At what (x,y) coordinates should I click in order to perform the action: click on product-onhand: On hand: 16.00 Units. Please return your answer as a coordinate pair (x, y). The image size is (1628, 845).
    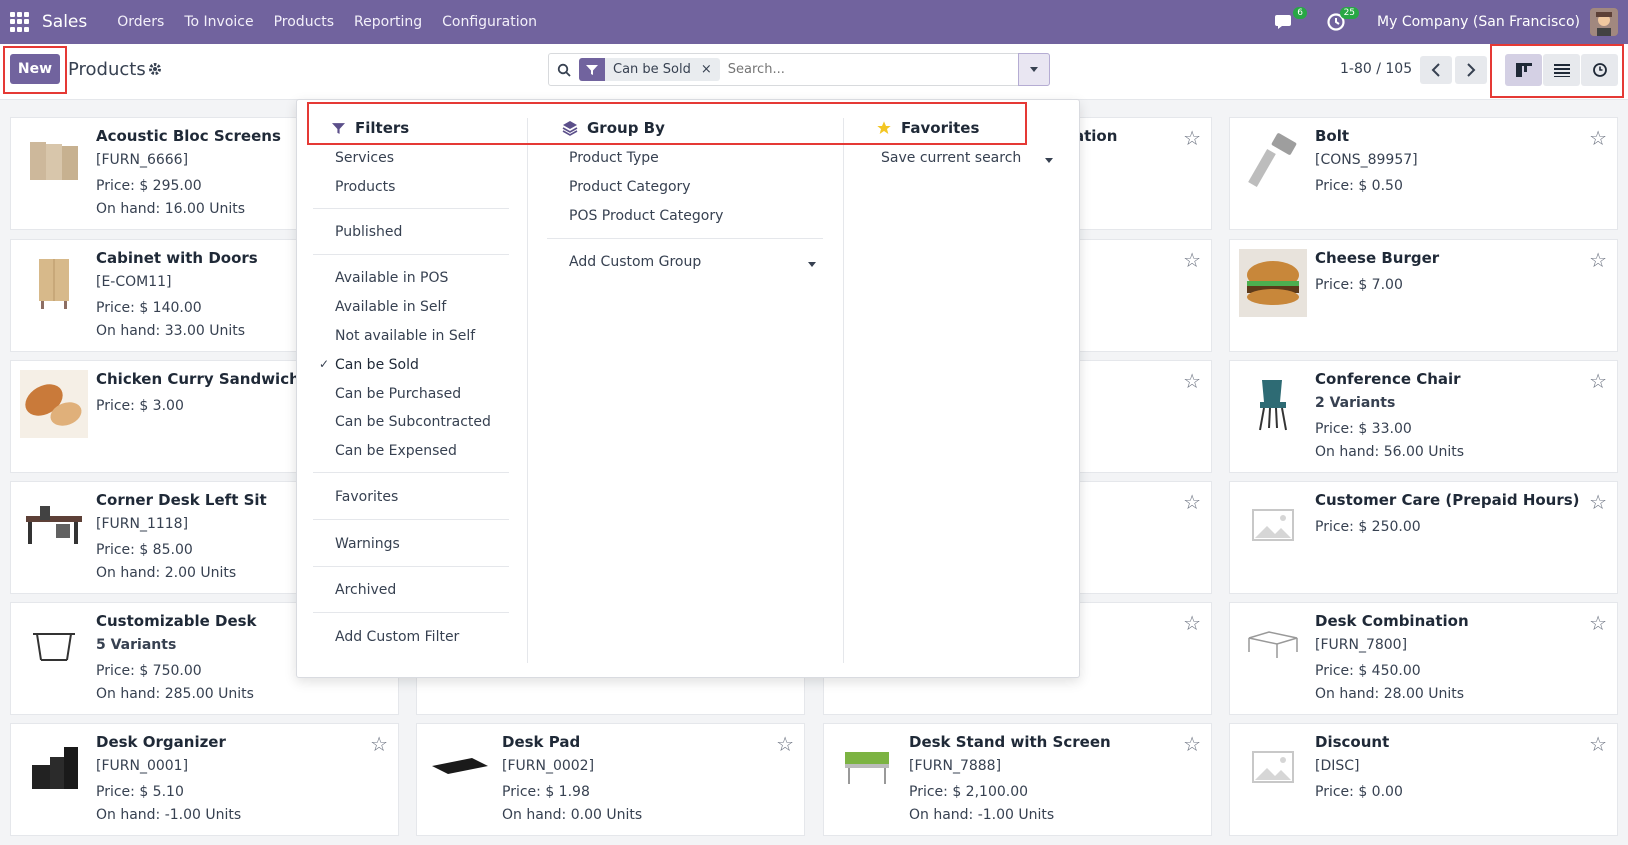
    Looking at the image, I should click on (171, 209).